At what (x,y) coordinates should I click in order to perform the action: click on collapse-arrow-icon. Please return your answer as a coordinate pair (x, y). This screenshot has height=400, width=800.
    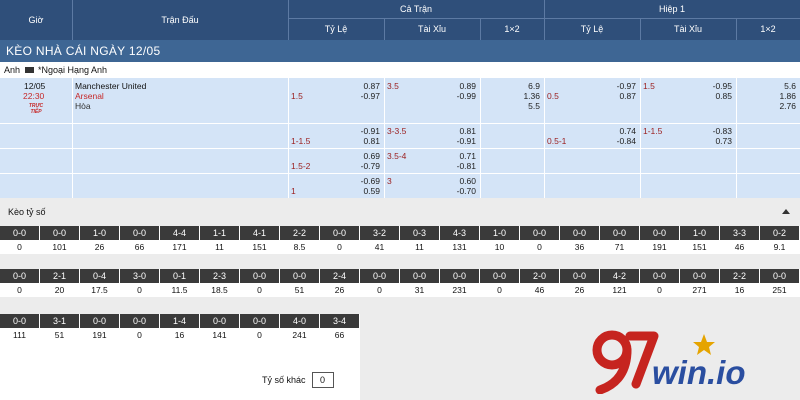
    Looking at the image, I should click on (786, 211).